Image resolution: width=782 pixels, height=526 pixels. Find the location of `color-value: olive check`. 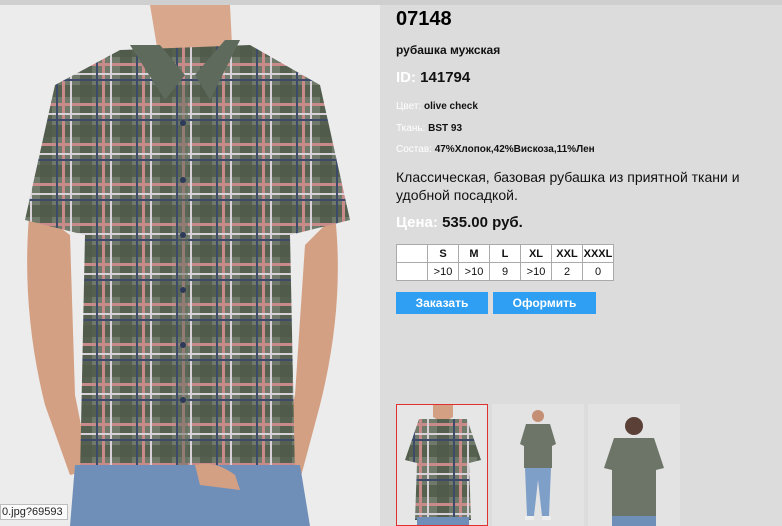

color-value: olive check is located at coordinates (450, 106).